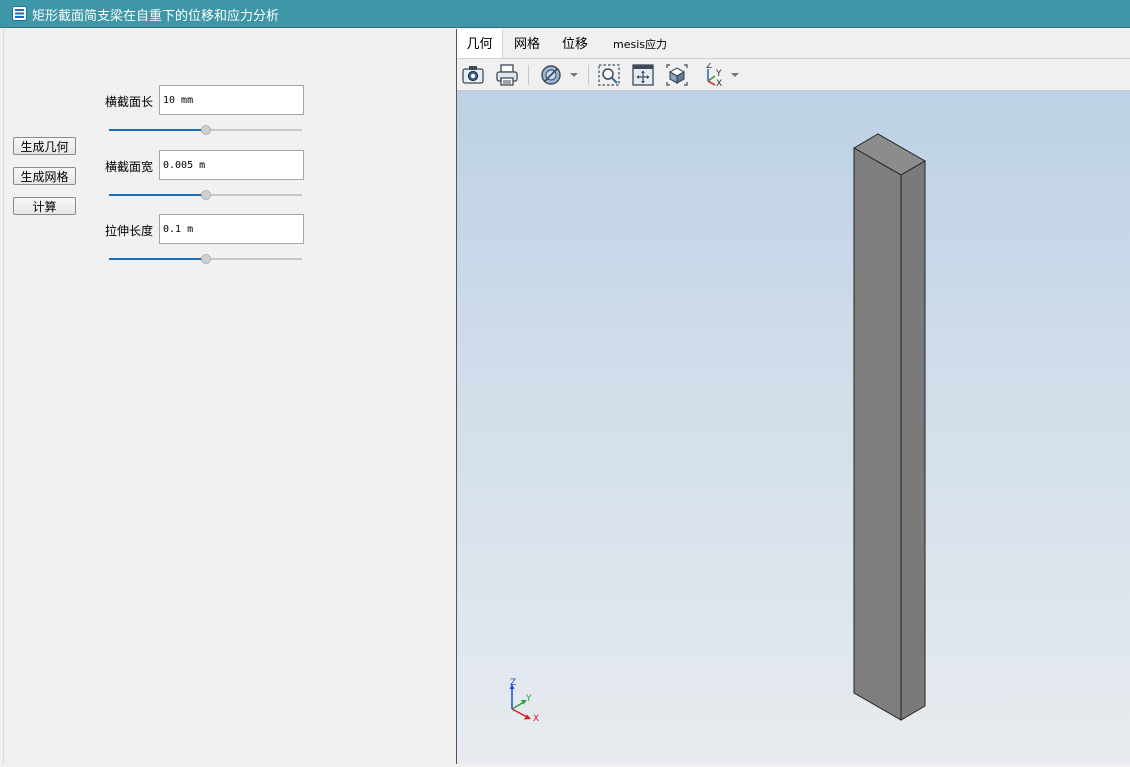 The width and height of the screenshot is (1130, 767). What do you see at coordinates (677, 75) in the screenshot?
I see `view-iso-icon` at bounding box center [677, 75].